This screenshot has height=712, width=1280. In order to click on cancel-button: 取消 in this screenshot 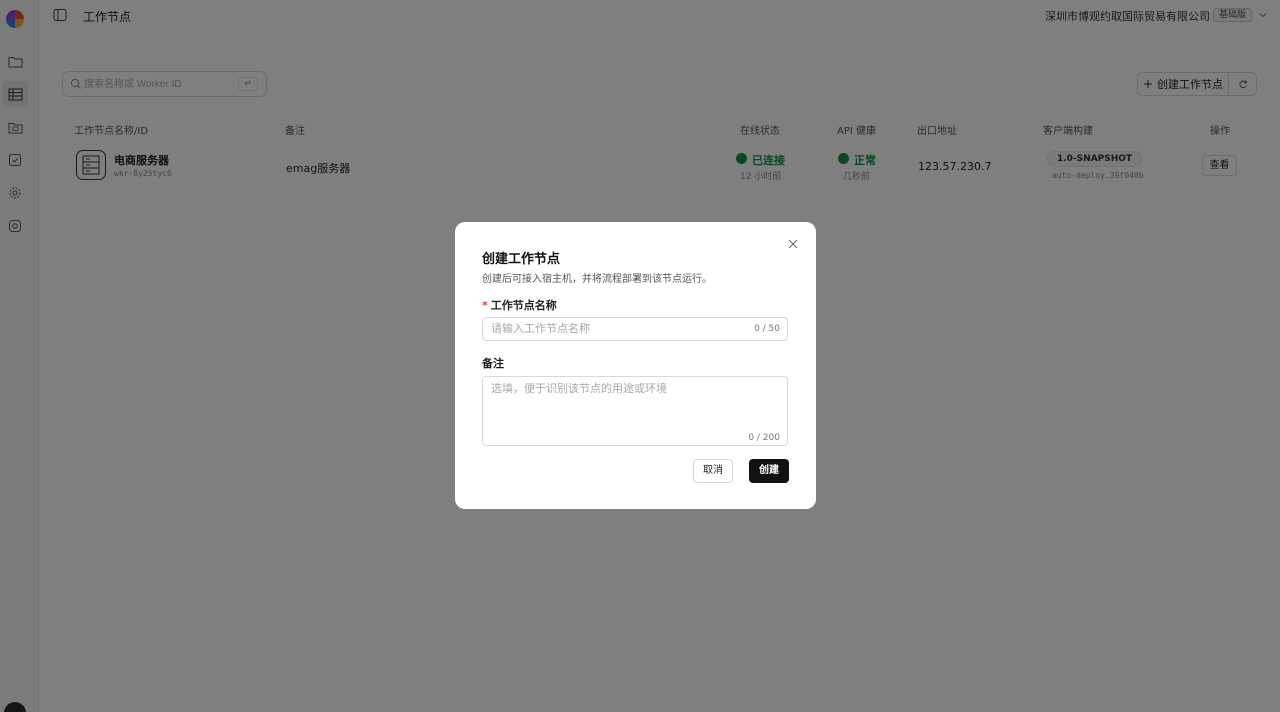, I will do `click(713, 471)`.